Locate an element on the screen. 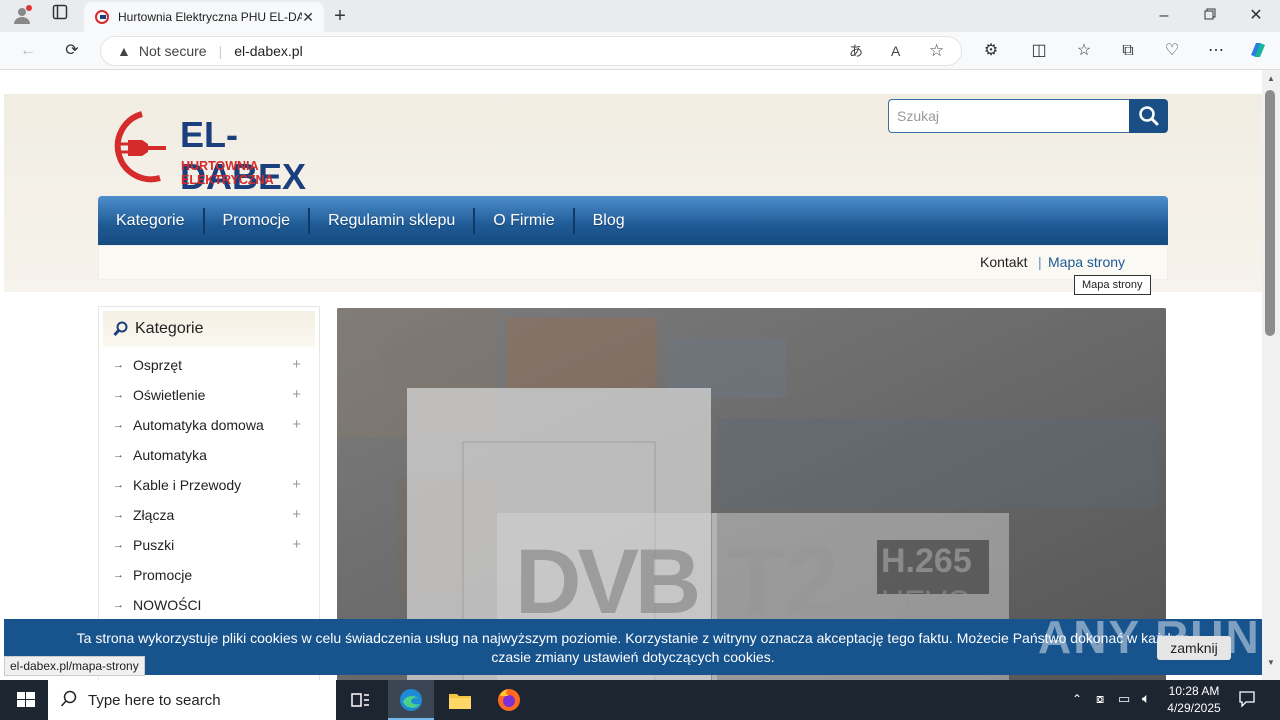 The height and width of the screenshot is (720, 1280). category-item: → Automatyka is located at coordinates (208, 455).